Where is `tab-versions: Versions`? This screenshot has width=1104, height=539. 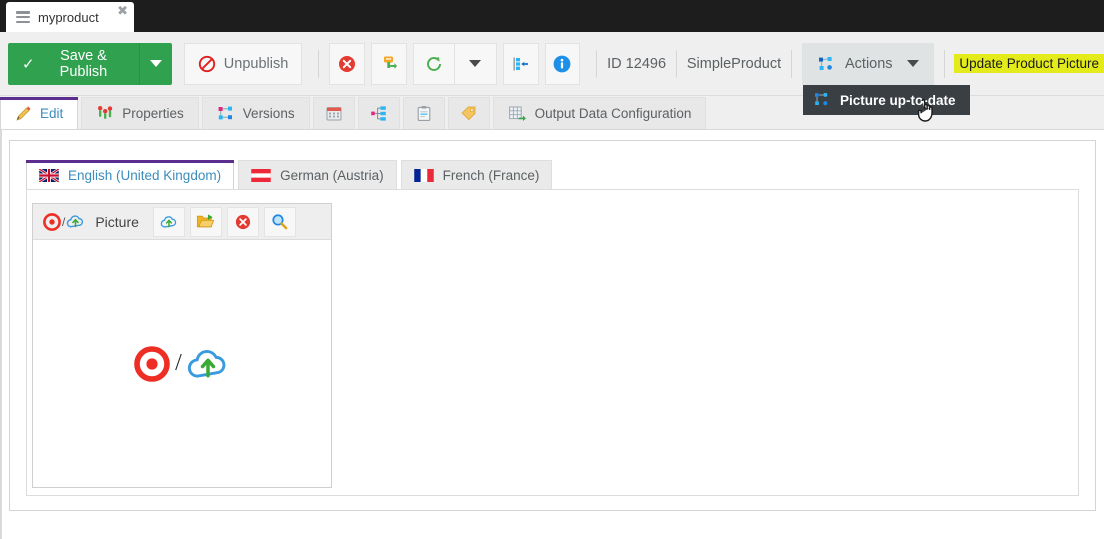 tab-versions: Versions is located at coordinates (255, 113).